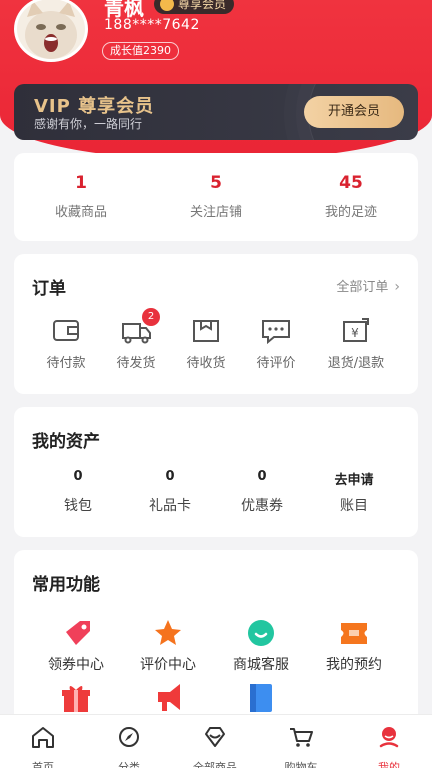 The width and height of the screenshot is (432, 768). I want to click on stat-footprints: 45 我的足迹, so click(351, 196).